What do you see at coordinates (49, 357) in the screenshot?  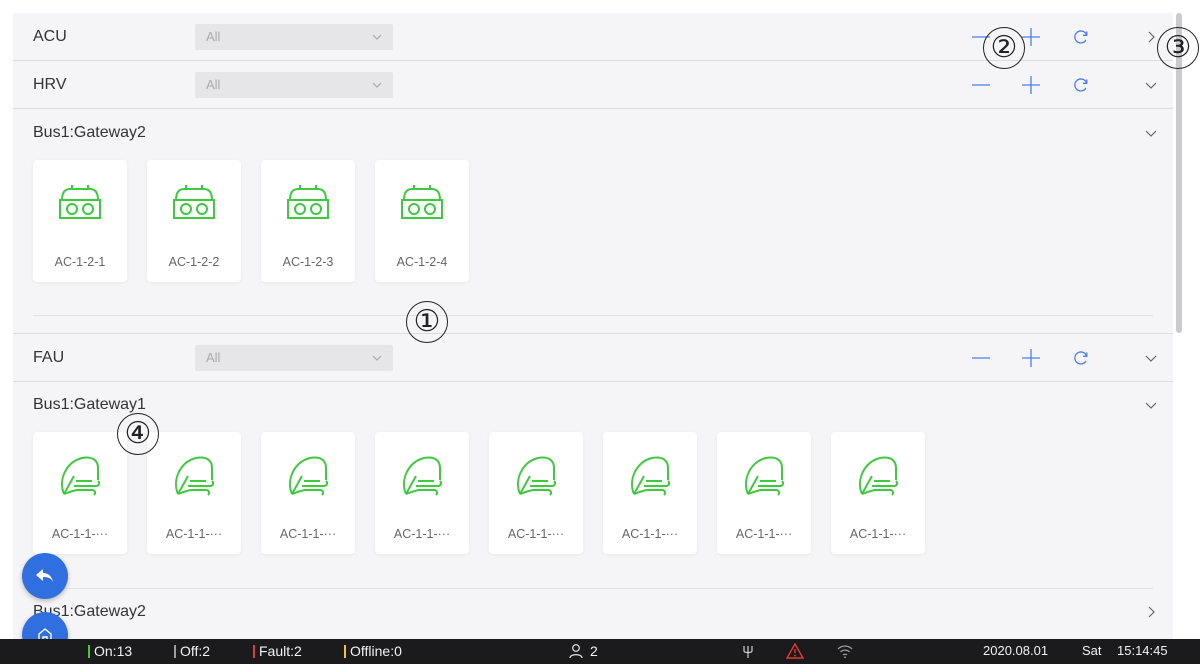 I see `group-title-fau: FAU` at bounding box center [49, 357].